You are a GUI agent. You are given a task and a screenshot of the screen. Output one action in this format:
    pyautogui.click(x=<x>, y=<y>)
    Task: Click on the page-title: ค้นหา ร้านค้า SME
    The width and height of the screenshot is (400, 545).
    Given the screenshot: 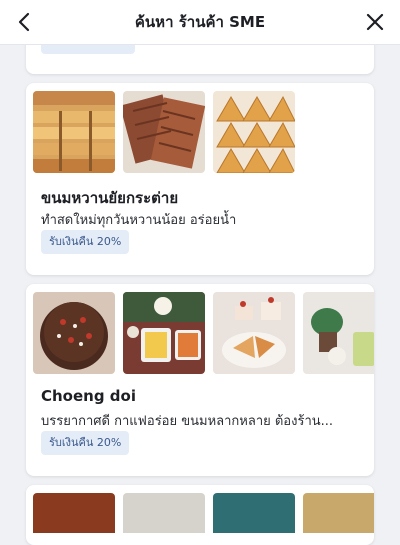 What is the action you would take?
    pyautogui.click(x=200, y=22)
    